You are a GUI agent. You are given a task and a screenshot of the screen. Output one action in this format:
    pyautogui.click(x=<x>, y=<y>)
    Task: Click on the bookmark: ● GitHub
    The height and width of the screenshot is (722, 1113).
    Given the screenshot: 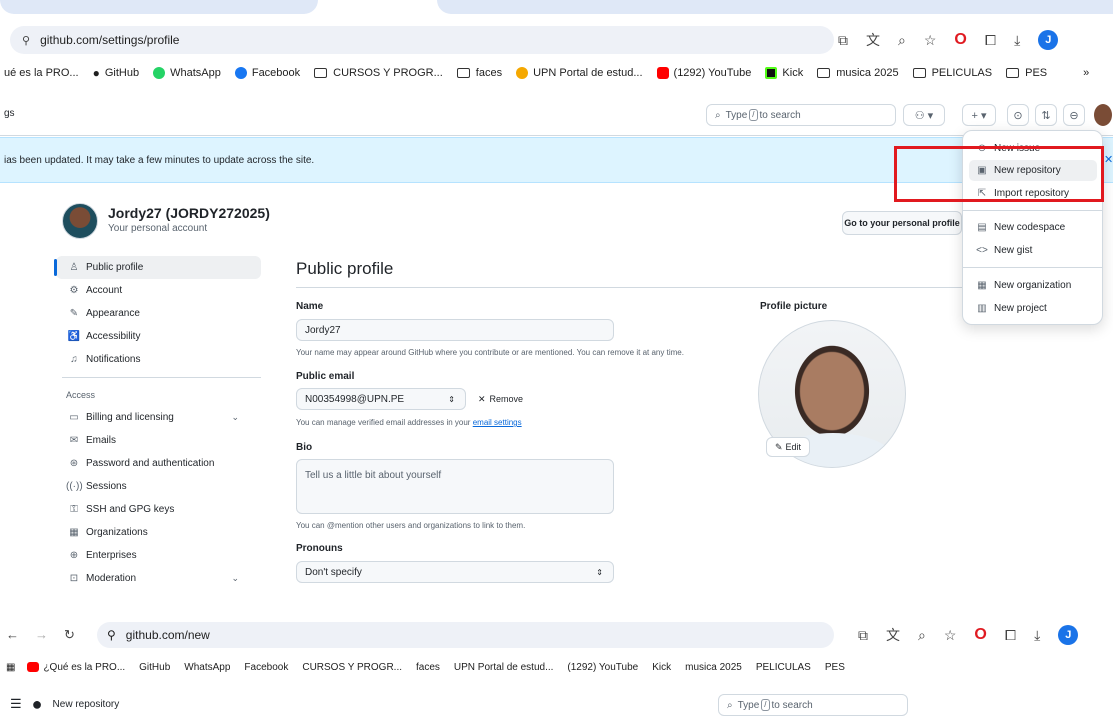 What is the action you would take?
    pyautogui.click(x=116, y=73)
    